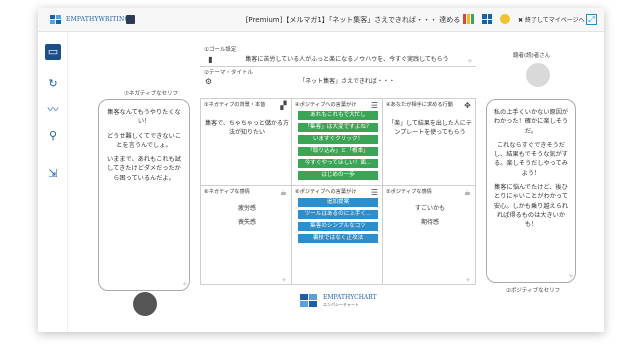  Describe the element at coordinates (430, 128) in the screenshot. I see `cell-text: 「楽」して結果を出した人にテンプレートを使ってもらう` at that location.